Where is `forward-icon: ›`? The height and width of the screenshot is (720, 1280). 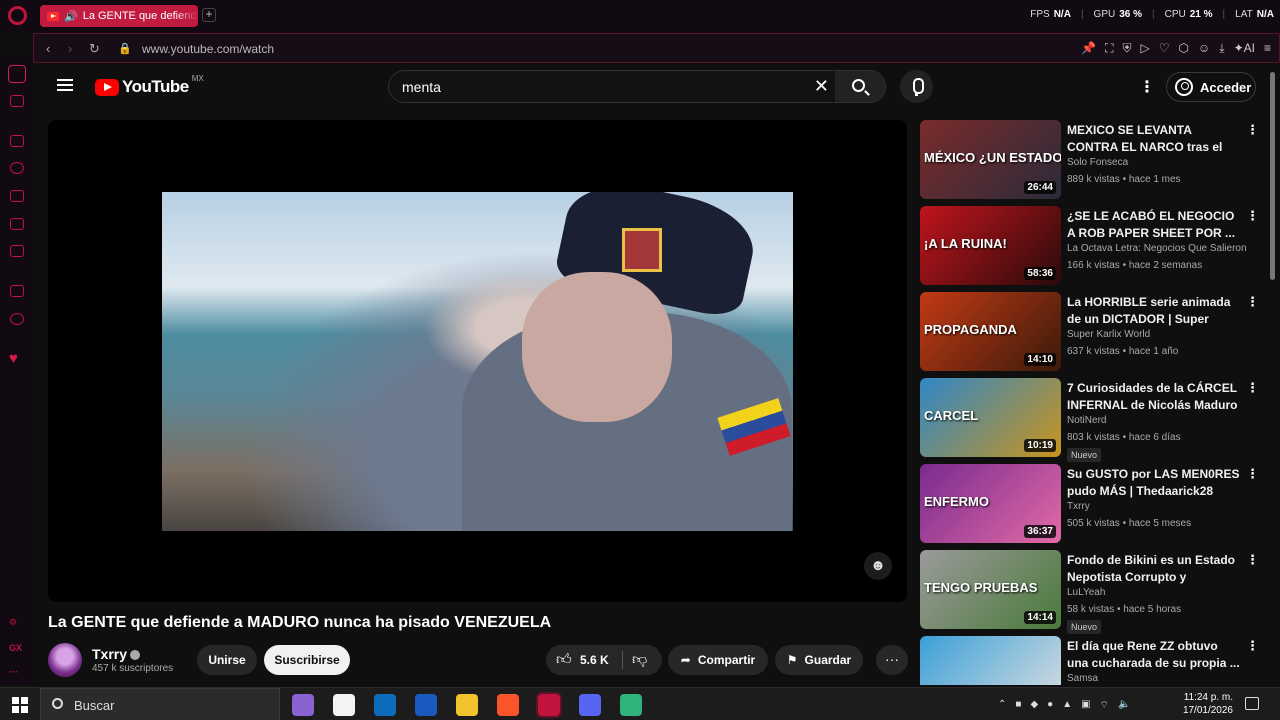 forward-icon: › is located at coordinates (70, 48).